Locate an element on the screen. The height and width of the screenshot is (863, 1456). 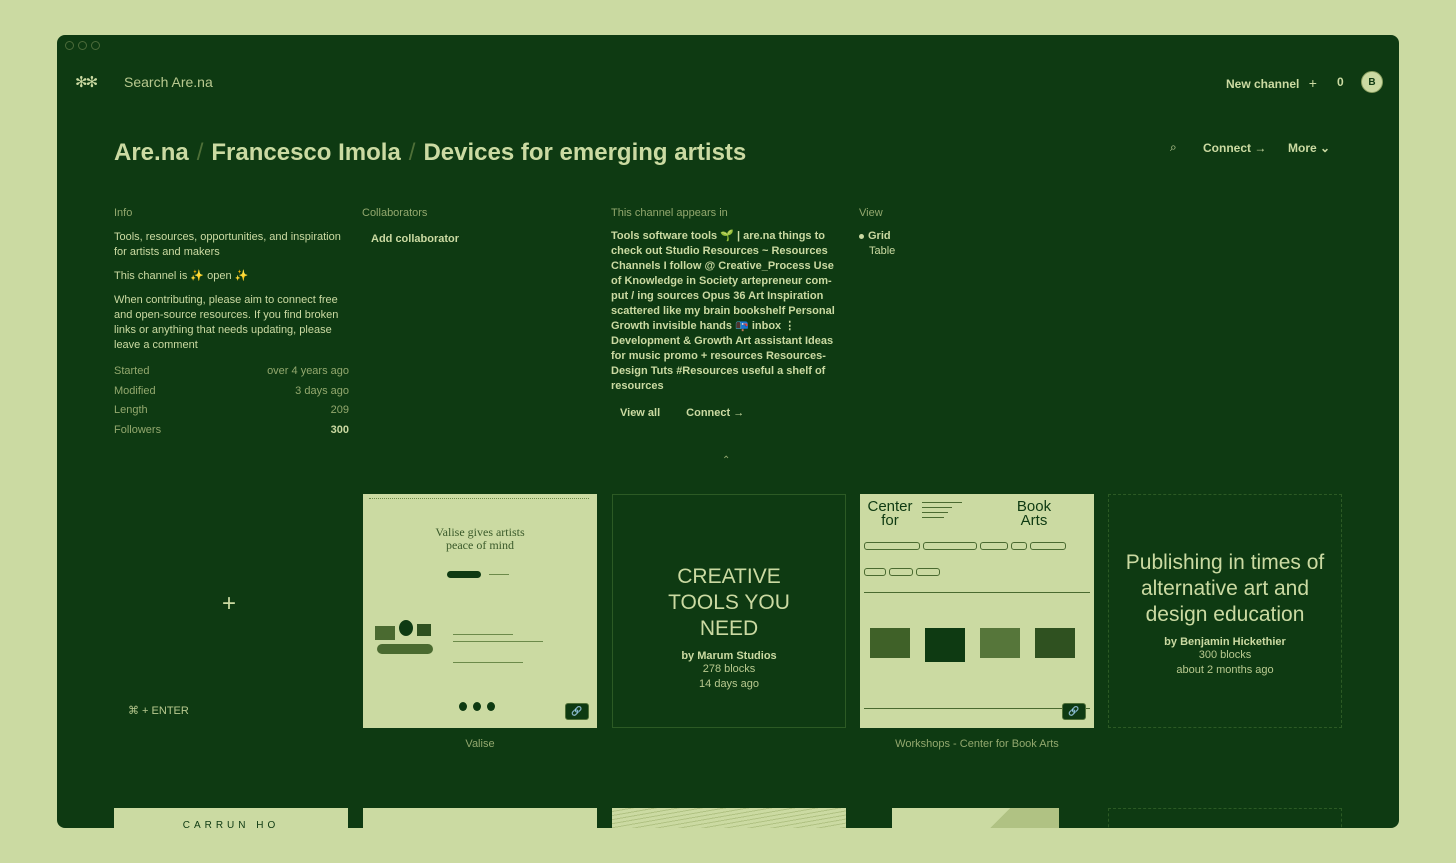
meta-modified: Modified 3 days ago is located at coordinates (231, 390).